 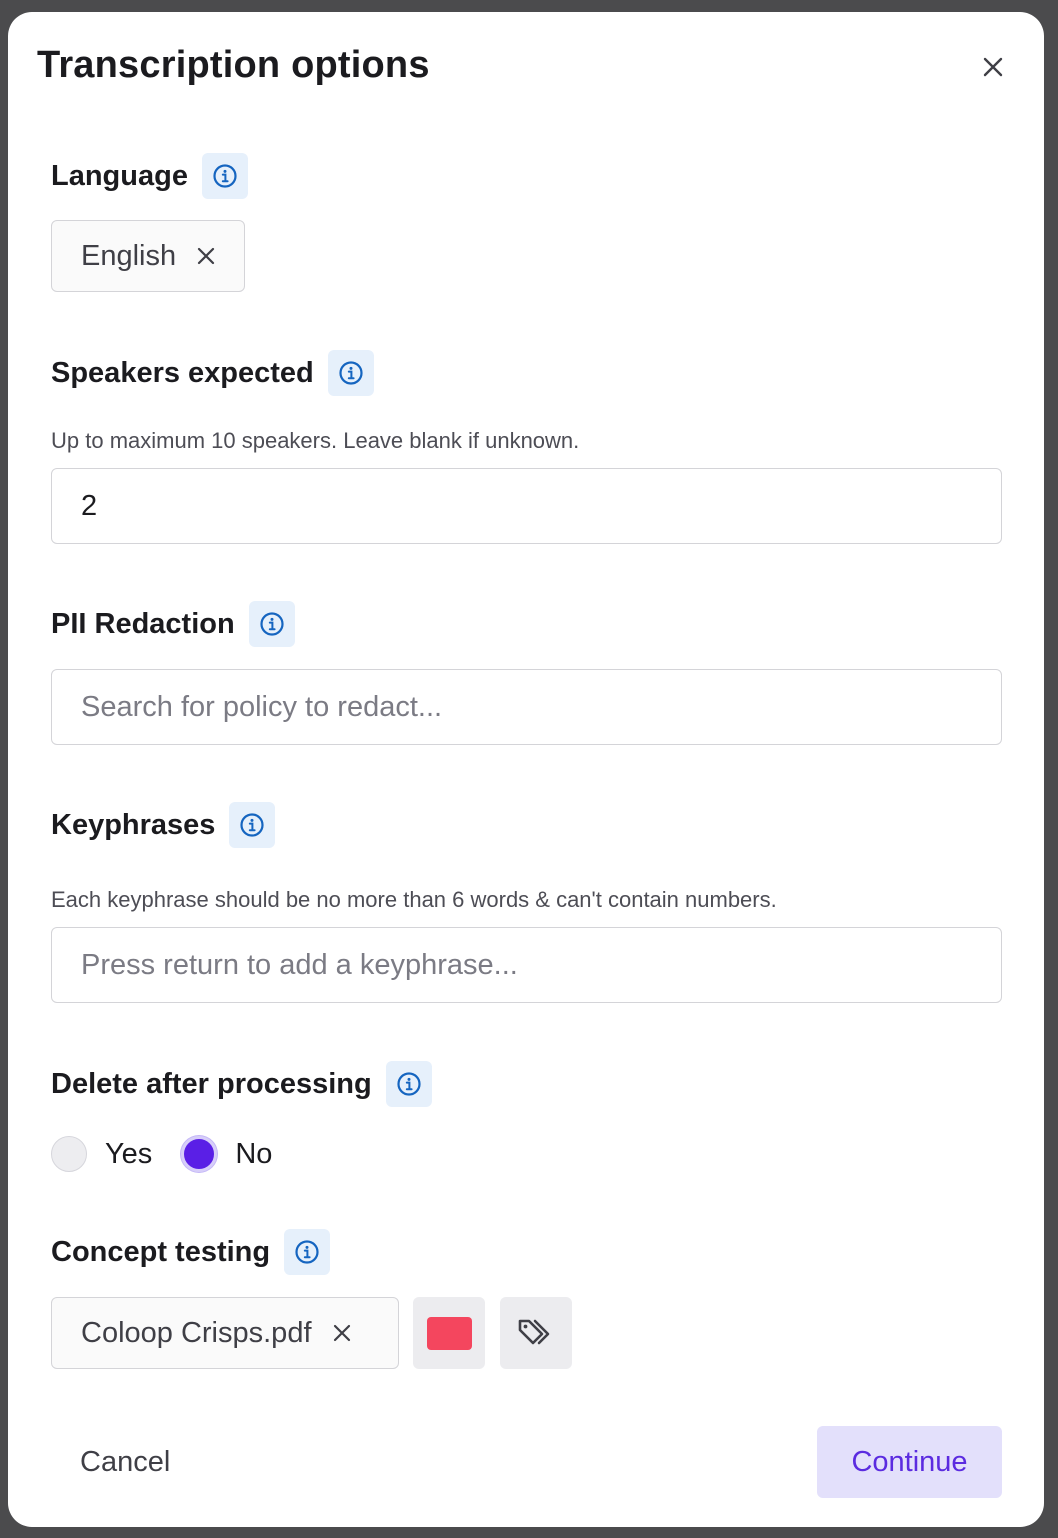 I want to click on speakers-input, so click(x=526, y=506).